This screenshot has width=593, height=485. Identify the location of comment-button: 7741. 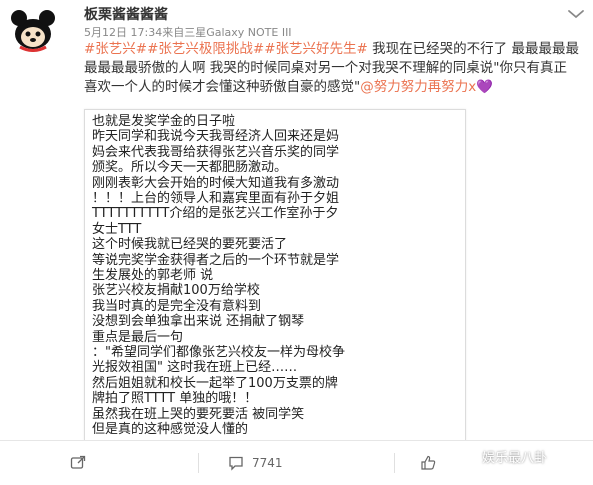
(255, 463).